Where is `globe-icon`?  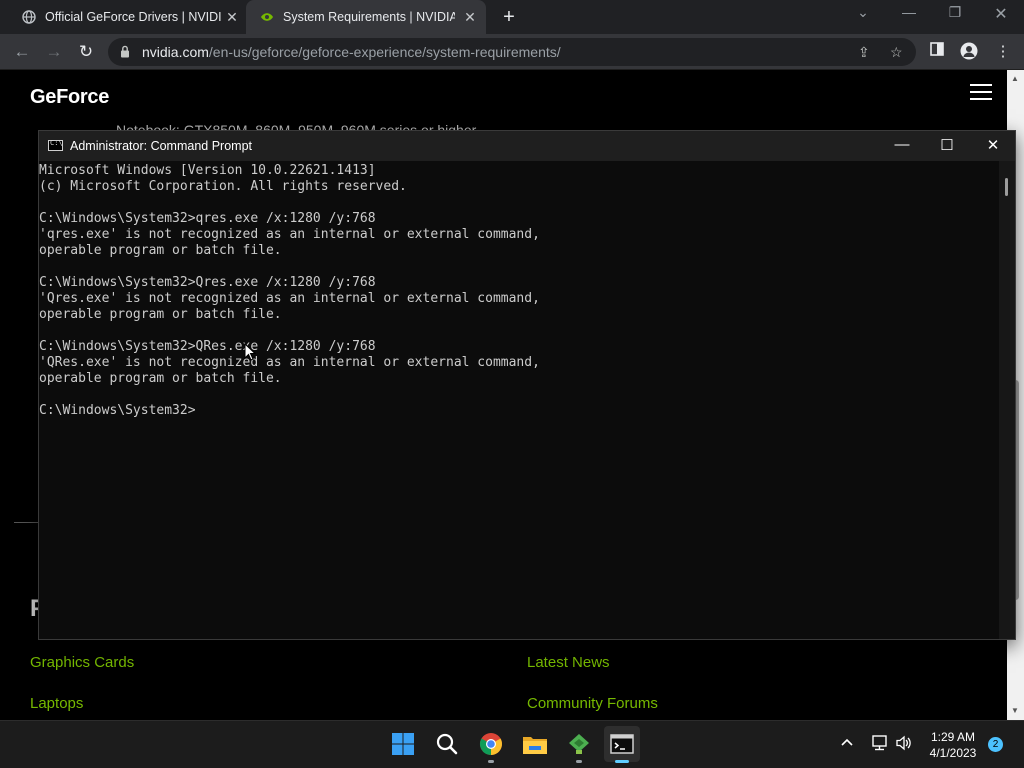 globe-icon is located at coordinates (29, 17).